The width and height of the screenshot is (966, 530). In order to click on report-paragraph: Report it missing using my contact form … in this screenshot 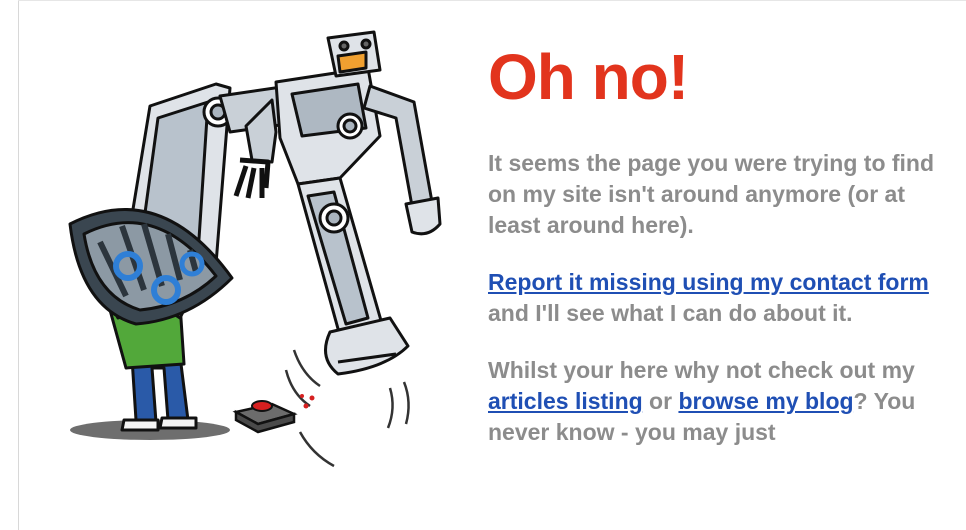, I will do `click(723, 298)`.